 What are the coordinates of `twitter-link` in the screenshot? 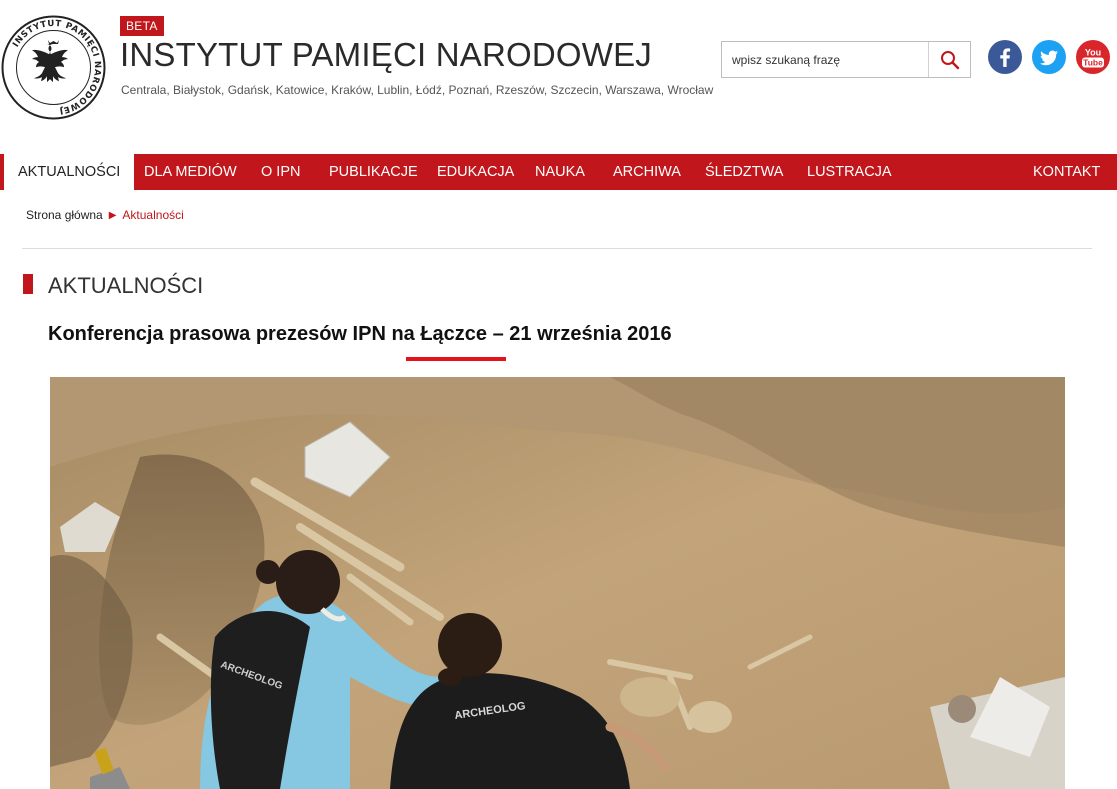 It's located at (1049, 57).